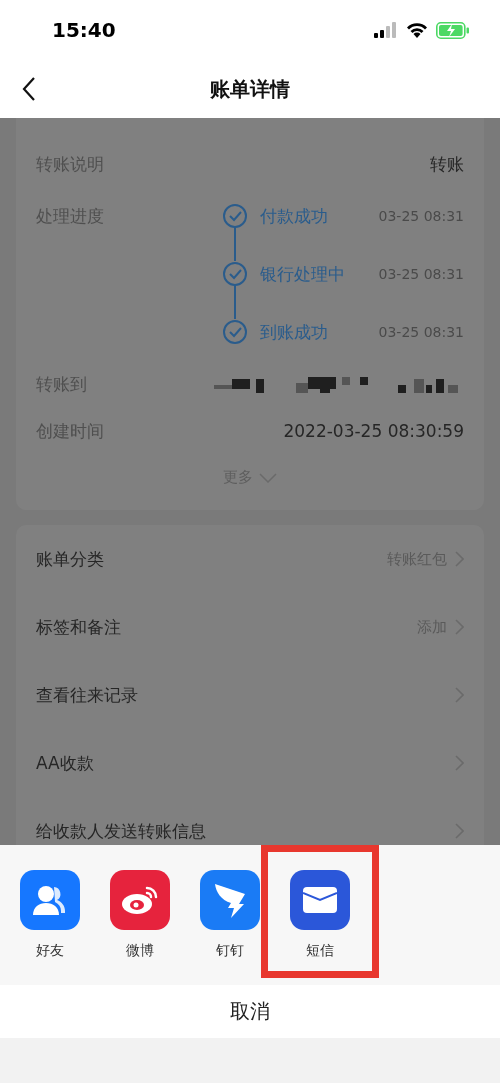 This screenshot has height=1083, width=500. What do you see at coordinates (65, 763) in the screenshot?
I see `menu-item: AA收款` at bounding box center [65, 763].